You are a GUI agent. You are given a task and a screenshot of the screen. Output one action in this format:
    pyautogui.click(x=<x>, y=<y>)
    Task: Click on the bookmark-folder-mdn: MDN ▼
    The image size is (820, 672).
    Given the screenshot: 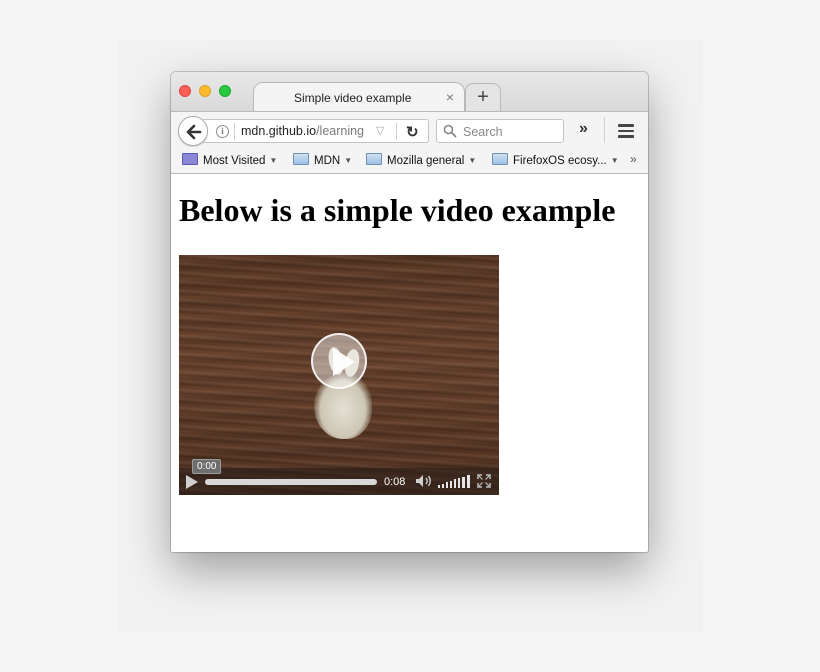 What is the action you would take?
    pyautogui.click(x=322, y=160)
    